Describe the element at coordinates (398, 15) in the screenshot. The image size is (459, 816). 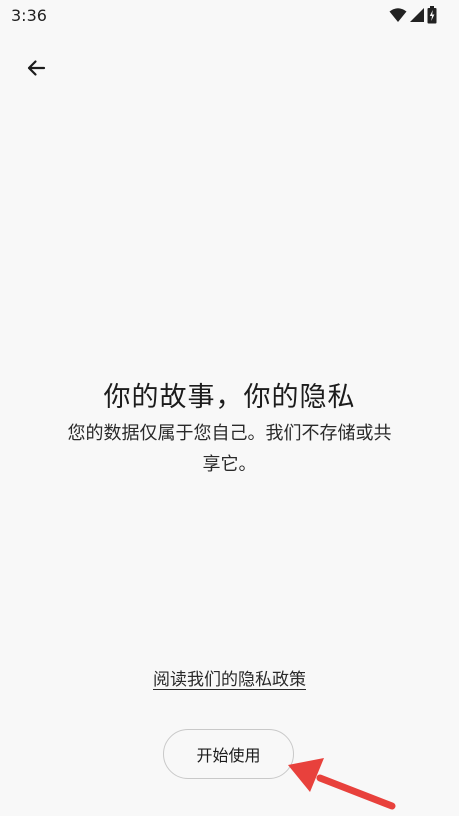
I see `wifi-icon` at that location.